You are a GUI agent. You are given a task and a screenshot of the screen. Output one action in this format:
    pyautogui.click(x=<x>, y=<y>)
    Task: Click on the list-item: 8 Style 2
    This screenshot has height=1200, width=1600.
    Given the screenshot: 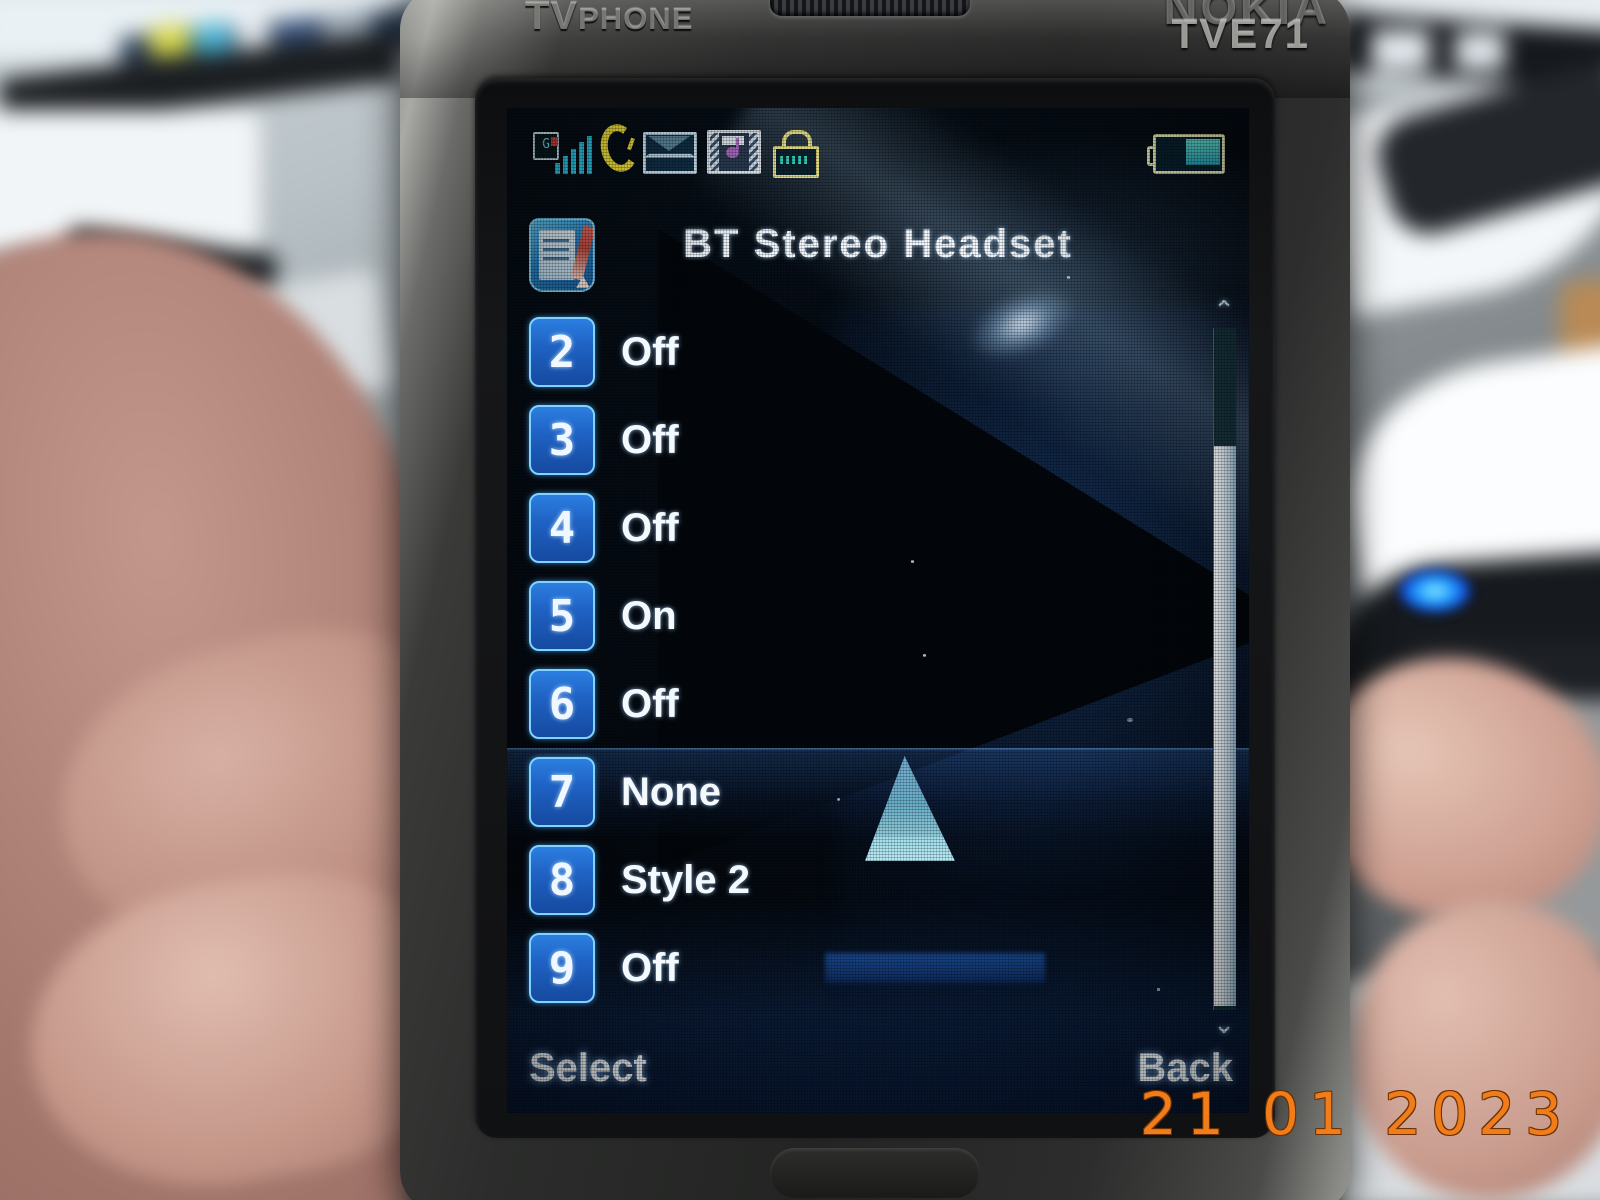 What is the action you would take?
    pyautogui.click(x=878, y=880)
    